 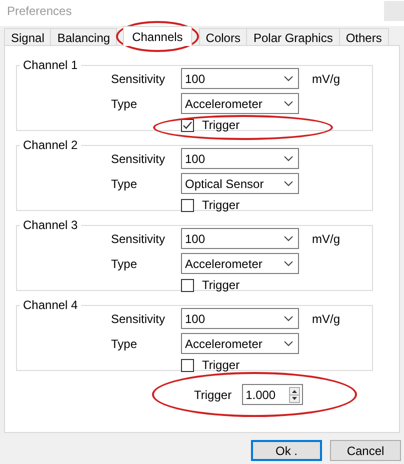 I want to click on spin-arrows-icon, so click(x=294, y=394).